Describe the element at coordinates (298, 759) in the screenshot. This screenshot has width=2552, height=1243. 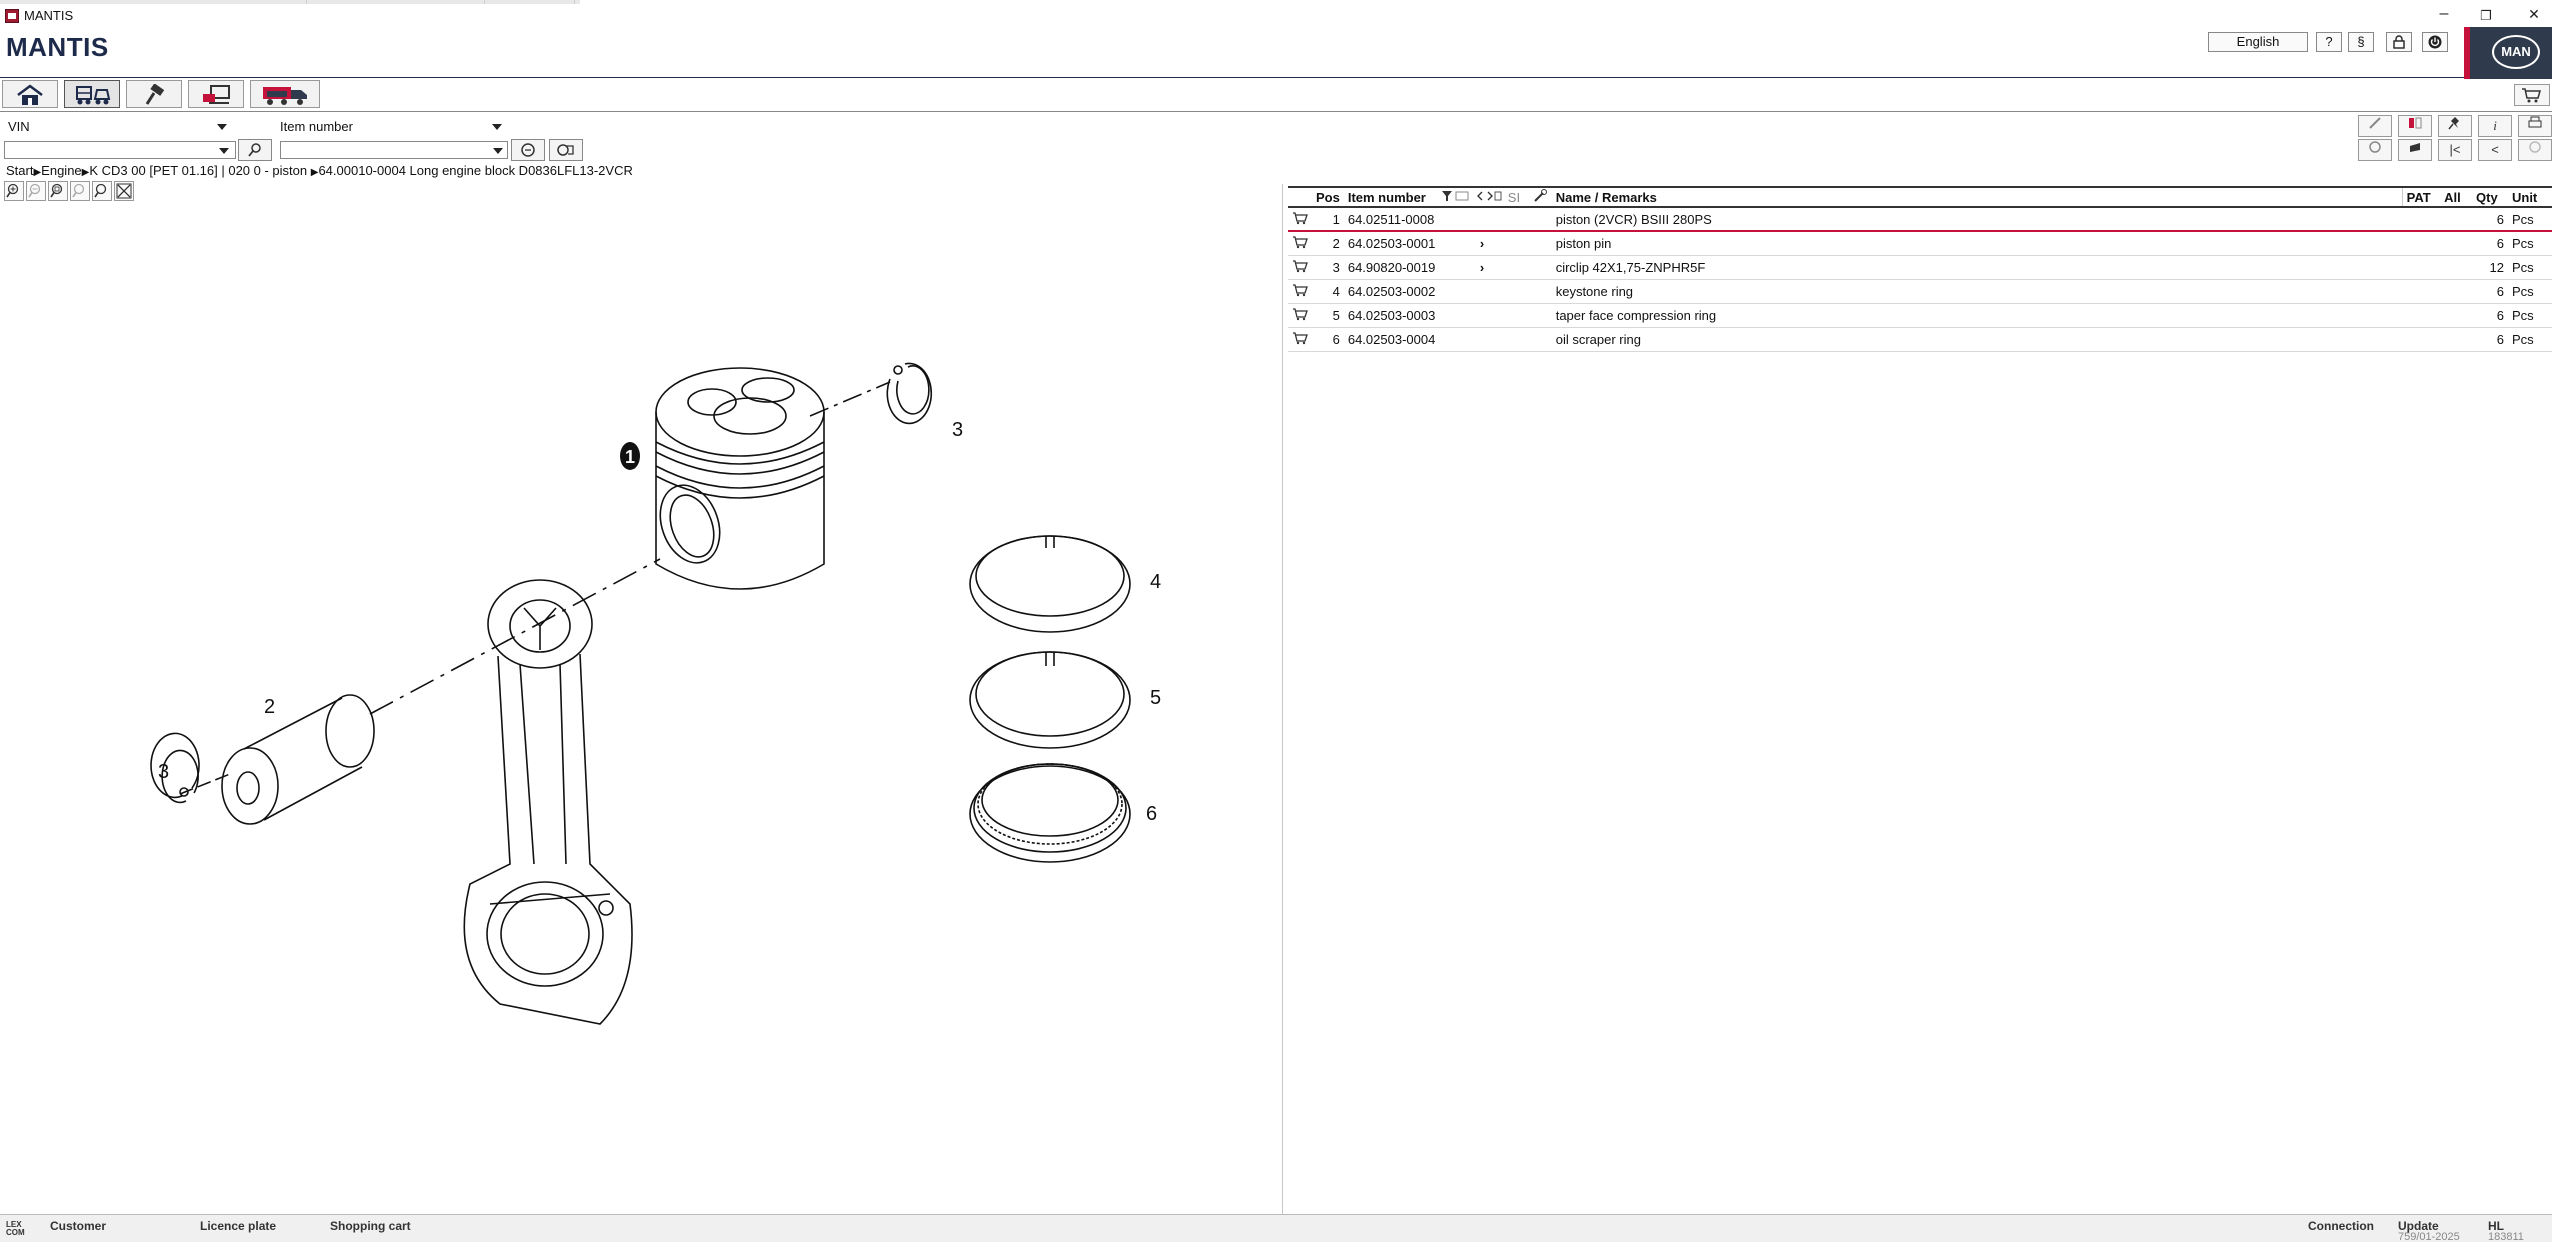
I see `piston-pin-drawing` at that location.